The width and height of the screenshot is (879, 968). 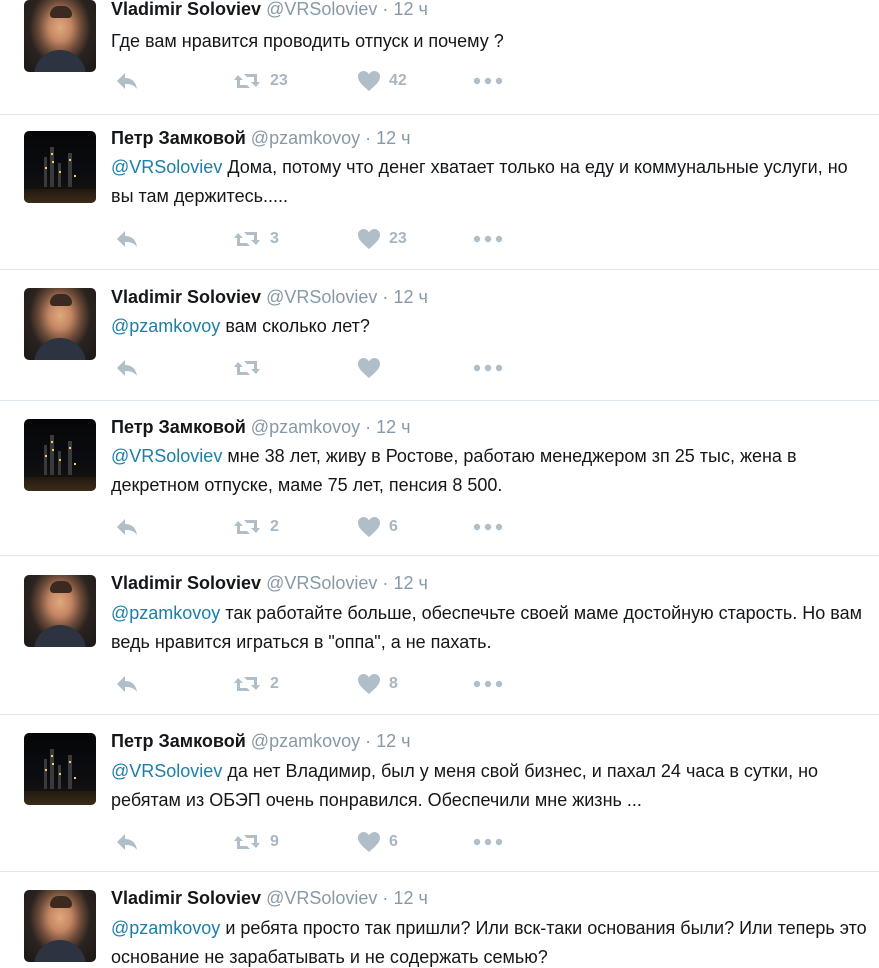 I want to click on tweet-header: Петр Замковой @pzamkovoy · 12 ч, so click(x=261, y=427).